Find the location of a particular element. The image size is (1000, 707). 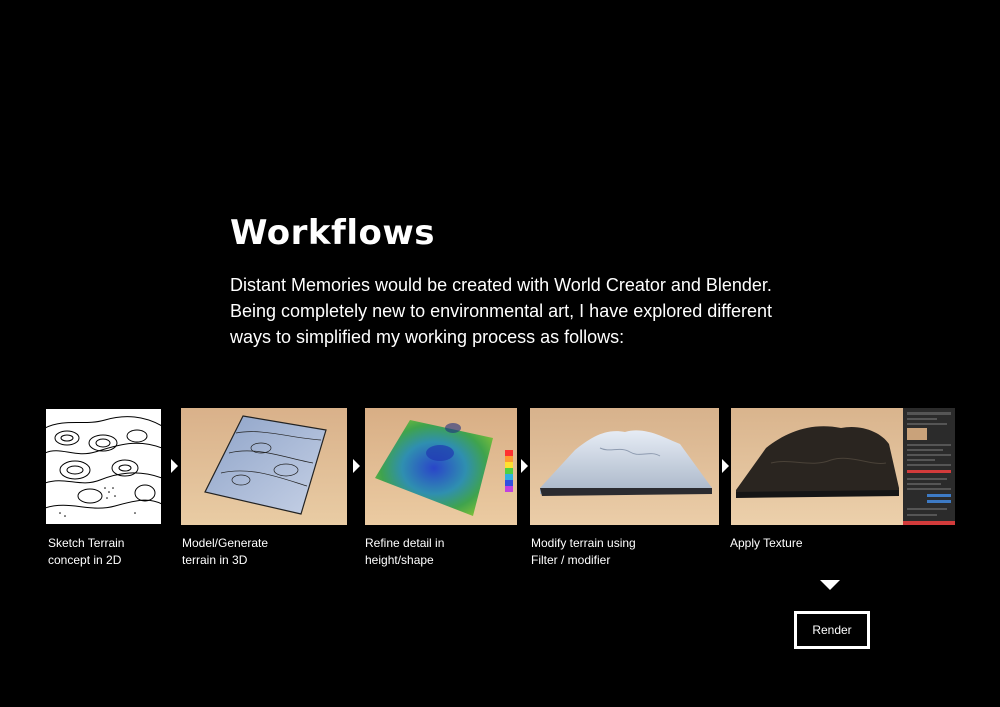

step-5-caption: Apply Texture is located at coordinates (766, 543).